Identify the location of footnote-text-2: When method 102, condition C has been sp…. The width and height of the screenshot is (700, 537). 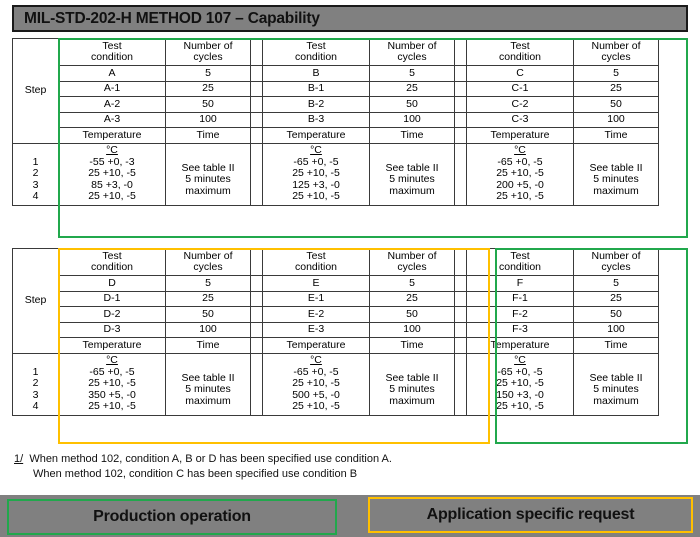
(195, 474).